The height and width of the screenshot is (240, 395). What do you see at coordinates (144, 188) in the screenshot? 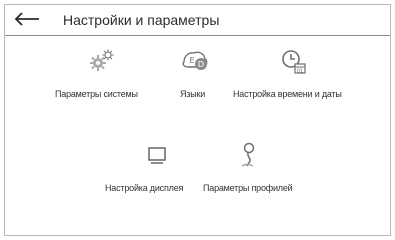
I see `tile-label: Настройка дисплея` at bounding box center [144, 188].